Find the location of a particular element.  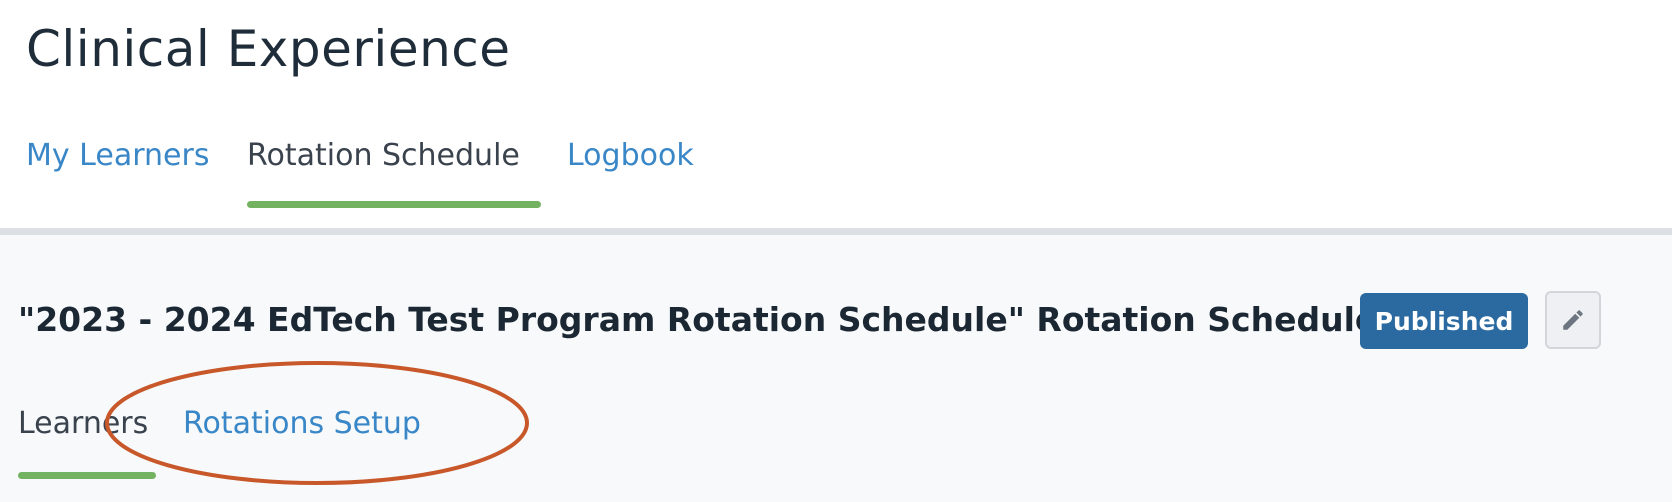

header-divider is located at coordinates (836, 231).